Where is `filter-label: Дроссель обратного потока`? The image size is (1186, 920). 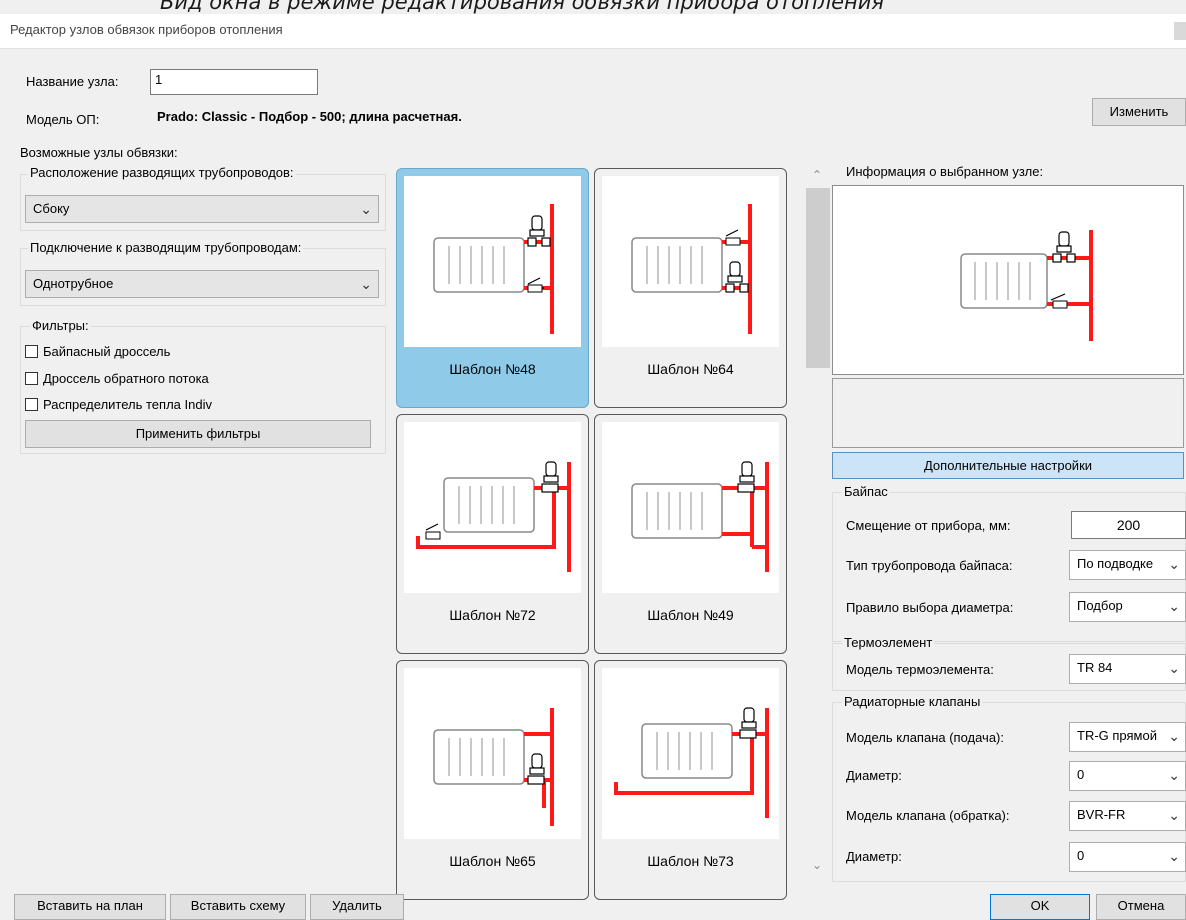 filter-label: Дроссель обратного потока is located at coordinates (126, 378).